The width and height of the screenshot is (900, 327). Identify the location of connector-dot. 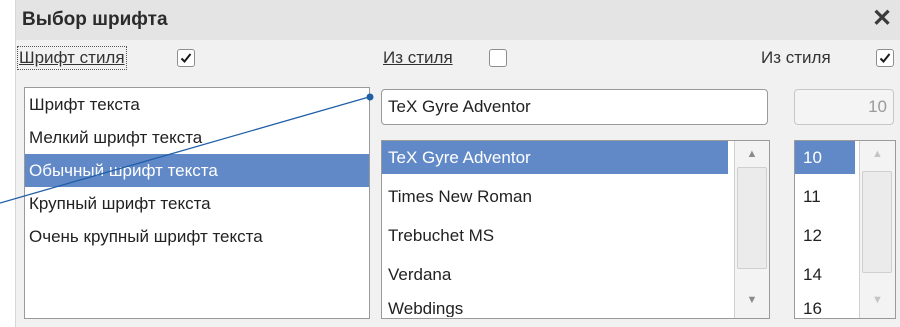
(370, 97).